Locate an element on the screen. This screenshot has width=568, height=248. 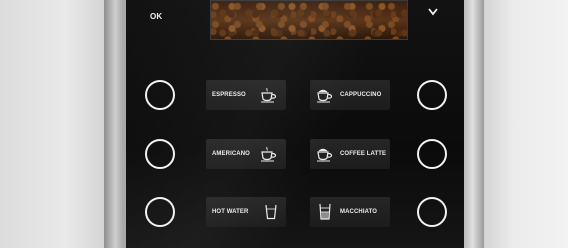
coffee-latte-label: COFFEE LATTE is located at coordinates (363, 154).